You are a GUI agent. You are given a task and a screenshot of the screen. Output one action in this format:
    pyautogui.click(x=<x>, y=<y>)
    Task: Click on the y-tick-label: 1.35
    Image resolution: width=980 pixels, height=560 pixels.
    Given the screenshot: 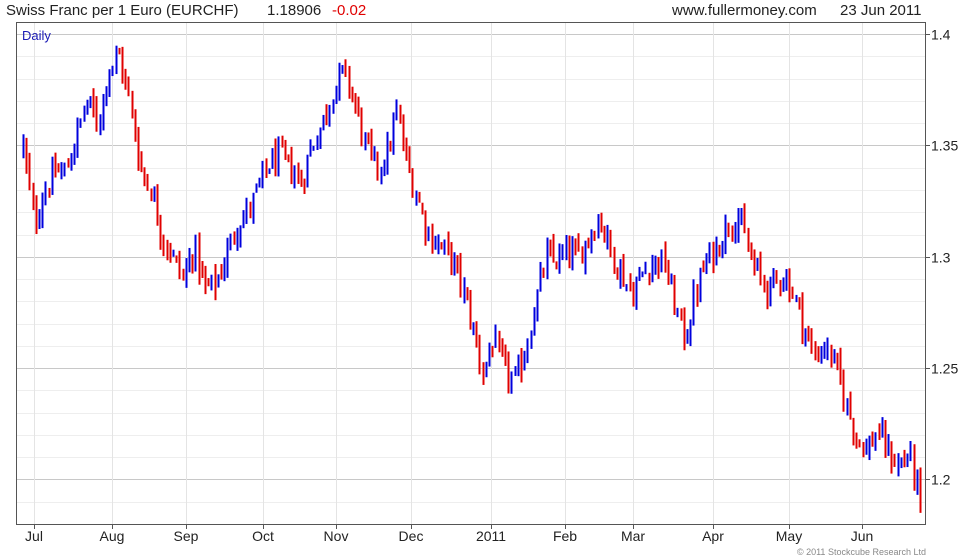 What is the action you would take?
    pyautogui.click(x=944, y=146)
    